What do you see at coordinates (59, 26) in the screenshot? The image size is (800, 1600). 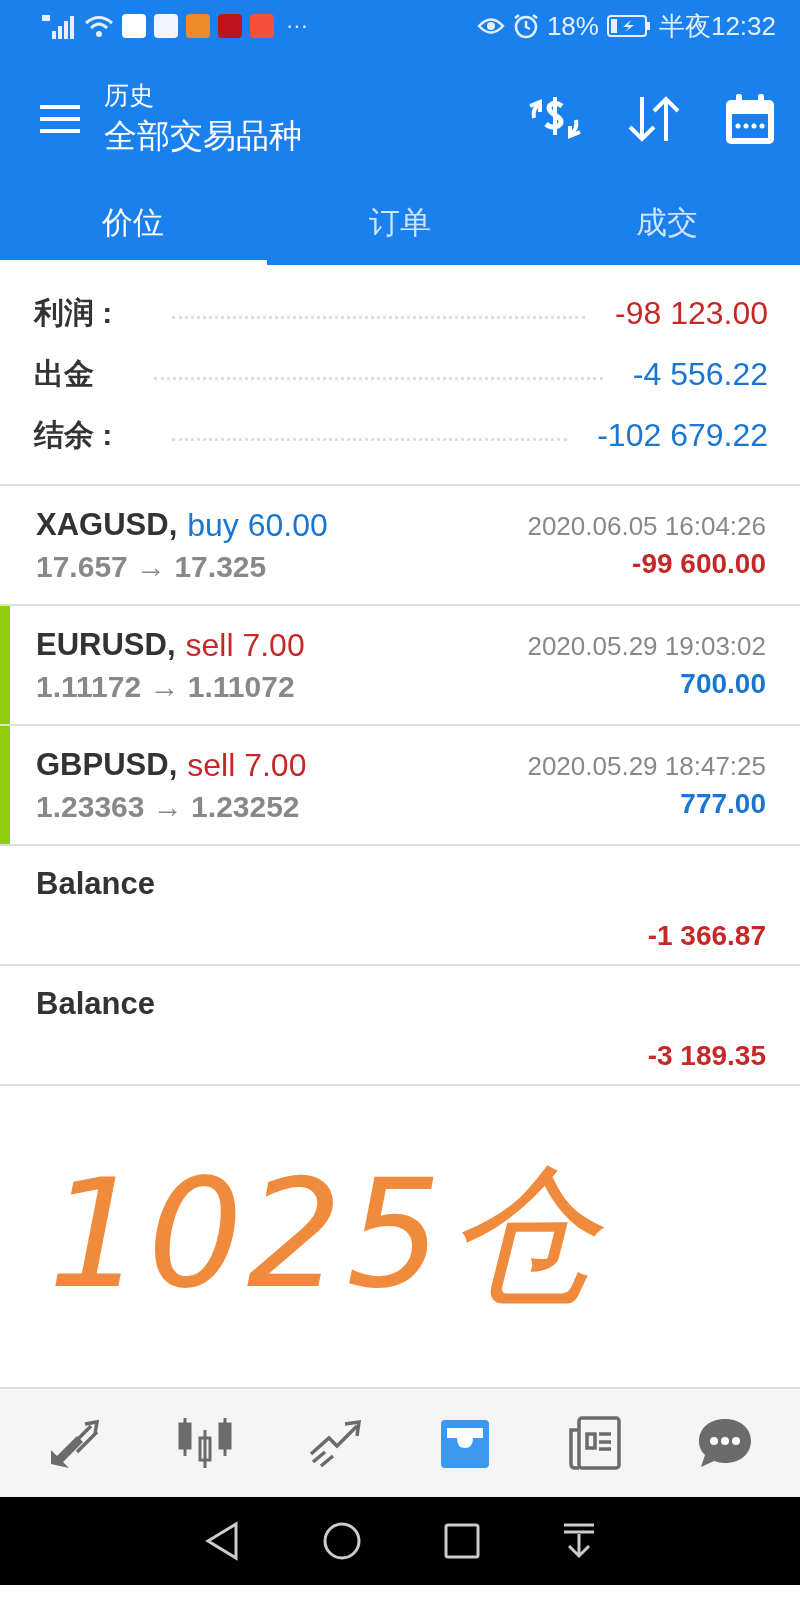 I see `cell-signal-icon` at bounding box center [59, 26].